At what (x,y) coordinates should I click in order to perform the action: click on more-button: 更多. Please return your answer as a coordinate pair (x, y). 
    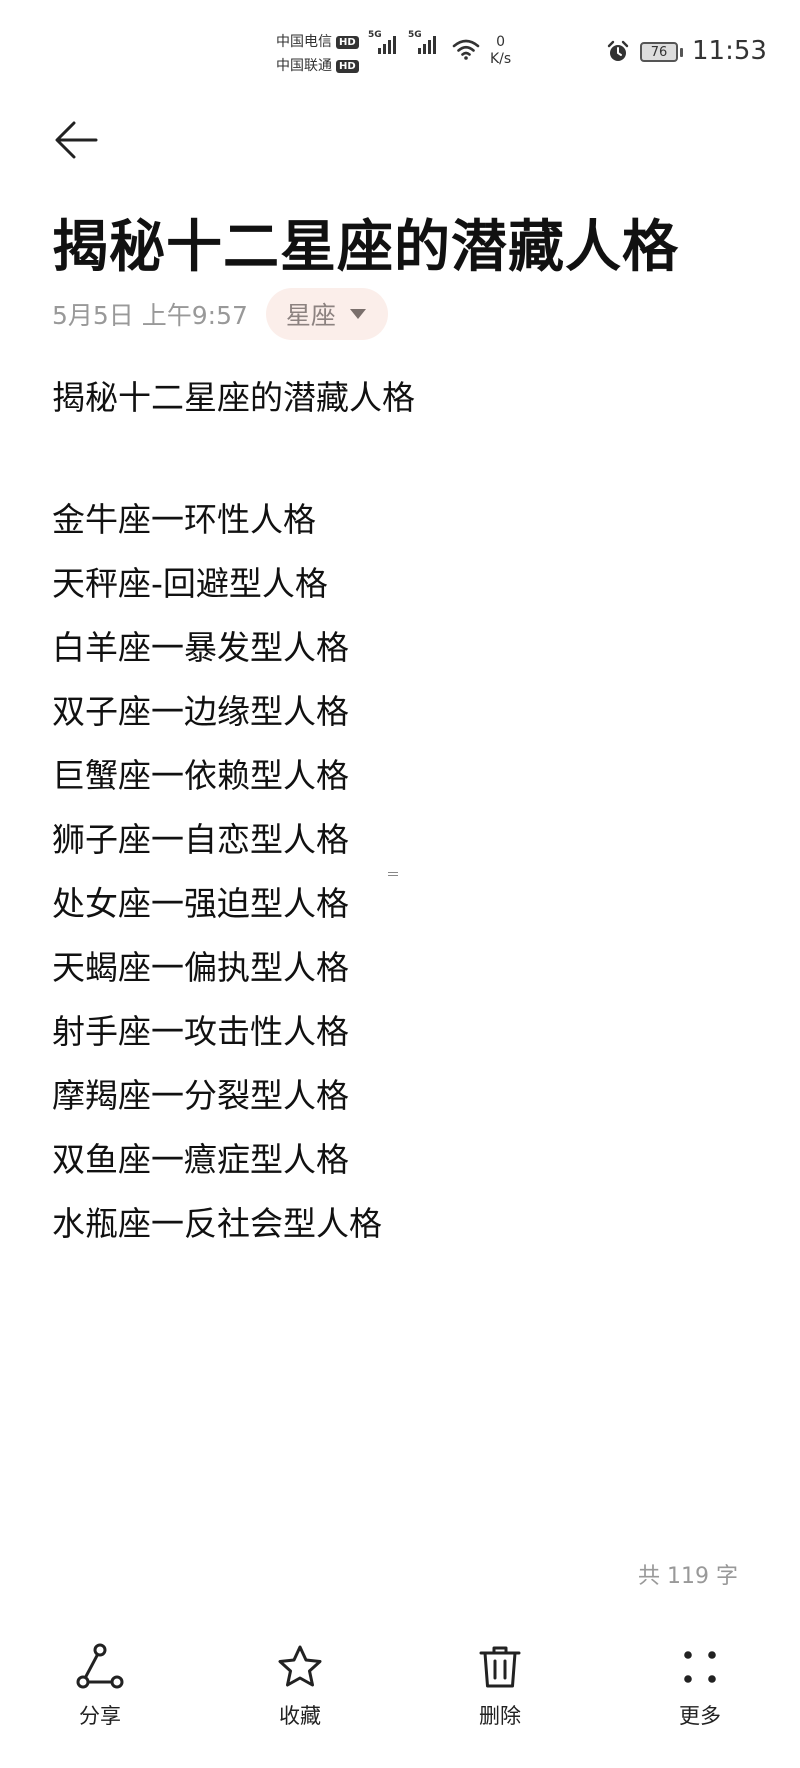
    Looking at the image, I should click on (700, 1695).